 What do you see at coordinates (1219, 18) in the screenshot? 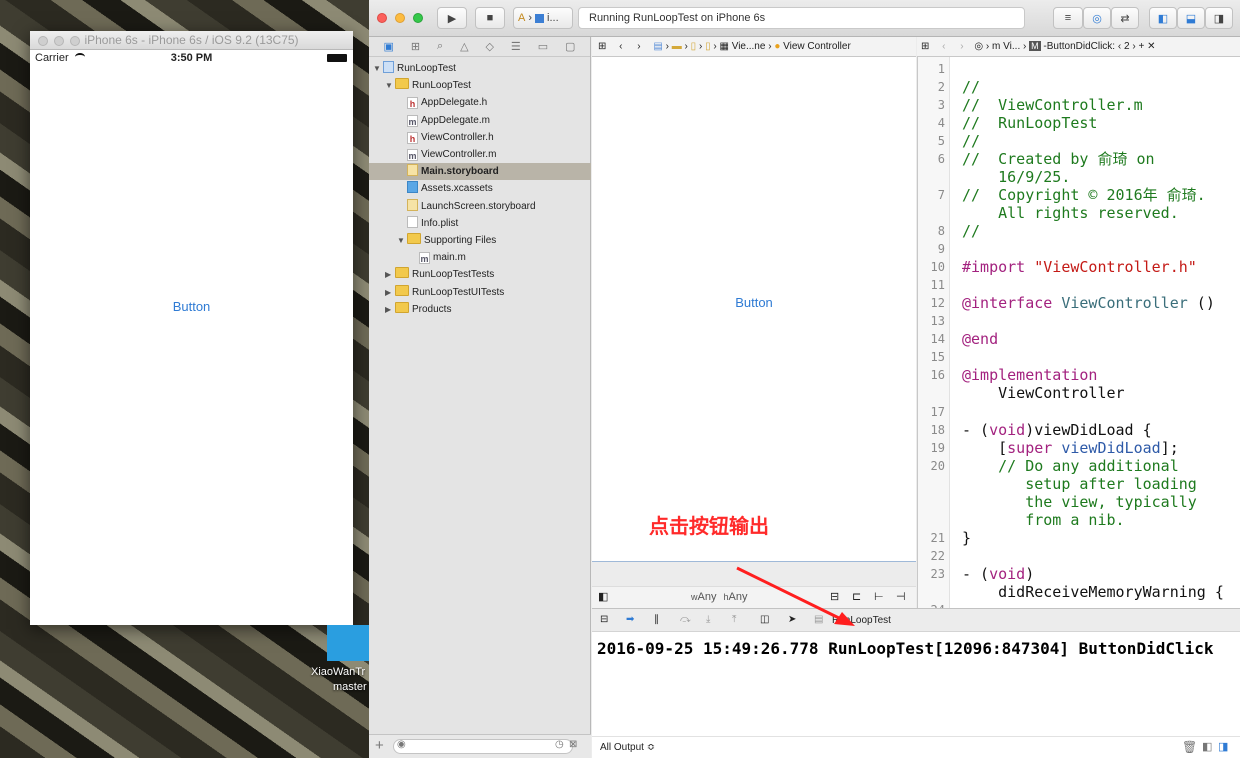
I see `toggle-utilities-button: ◨` at bounding box center [1219, 18].